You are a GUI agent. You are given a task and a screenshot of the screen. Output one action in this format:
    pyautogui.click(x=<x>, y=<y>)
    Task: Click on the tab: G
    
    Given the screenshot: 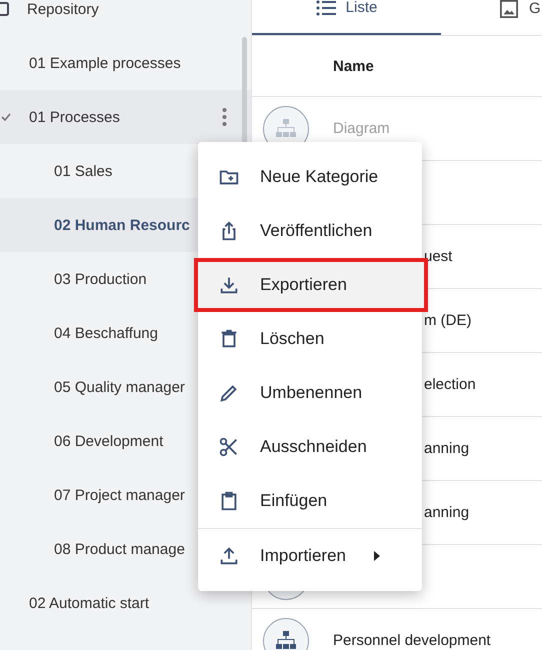 What is the action you would take?
    pyautogui.click(x=491, y=17)
    